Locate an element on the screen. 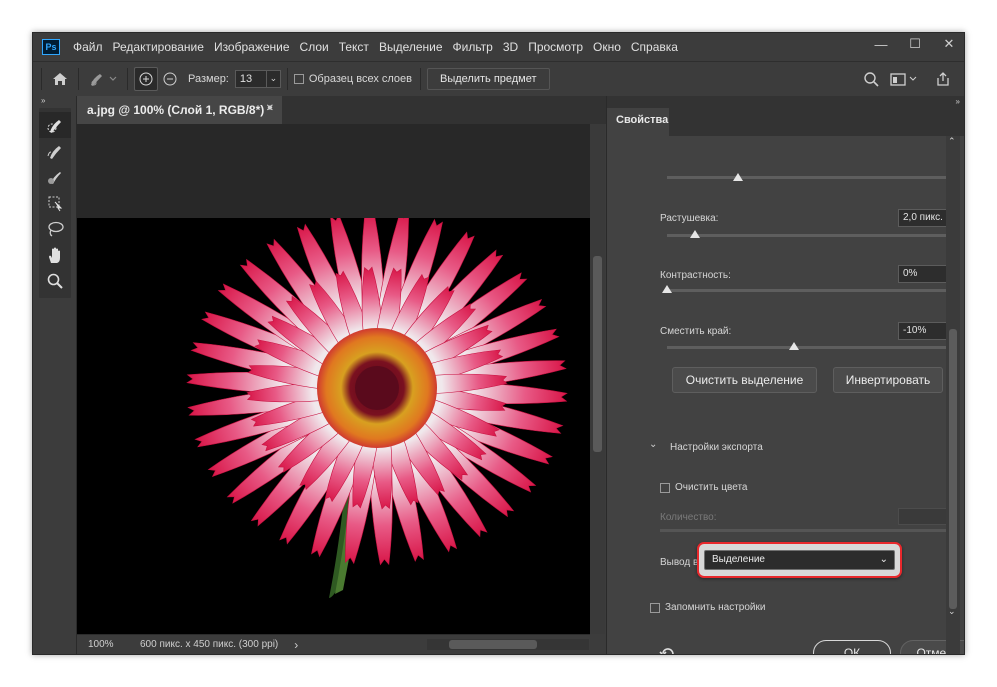 The height and width of the screenshot is (687, 997). invert-button: Инвертировать is located at coordinates (888, 380).